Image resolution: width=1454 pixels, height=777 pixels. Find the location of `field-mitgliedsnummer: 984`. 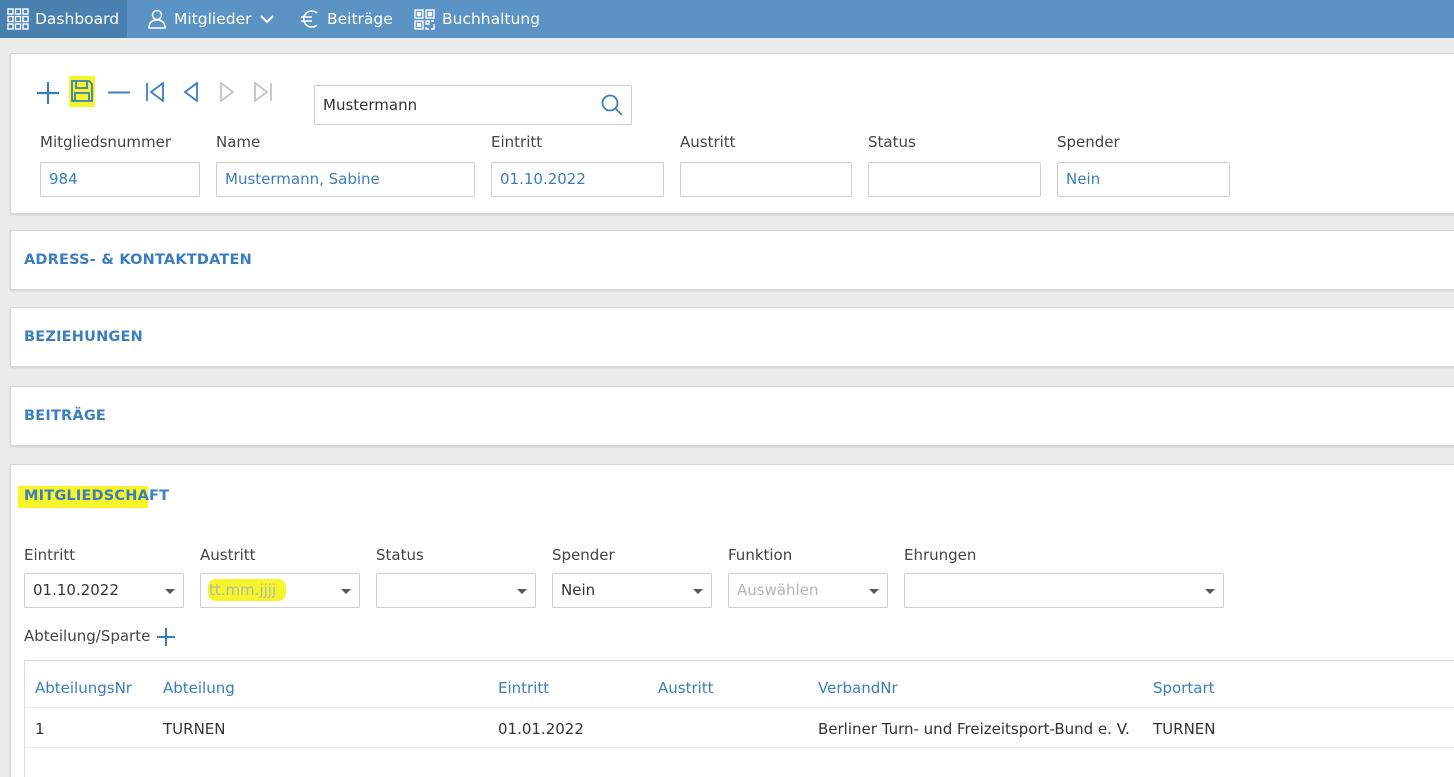

field-mitgliedsnummer: 984 is located at coordinates (120, 179).